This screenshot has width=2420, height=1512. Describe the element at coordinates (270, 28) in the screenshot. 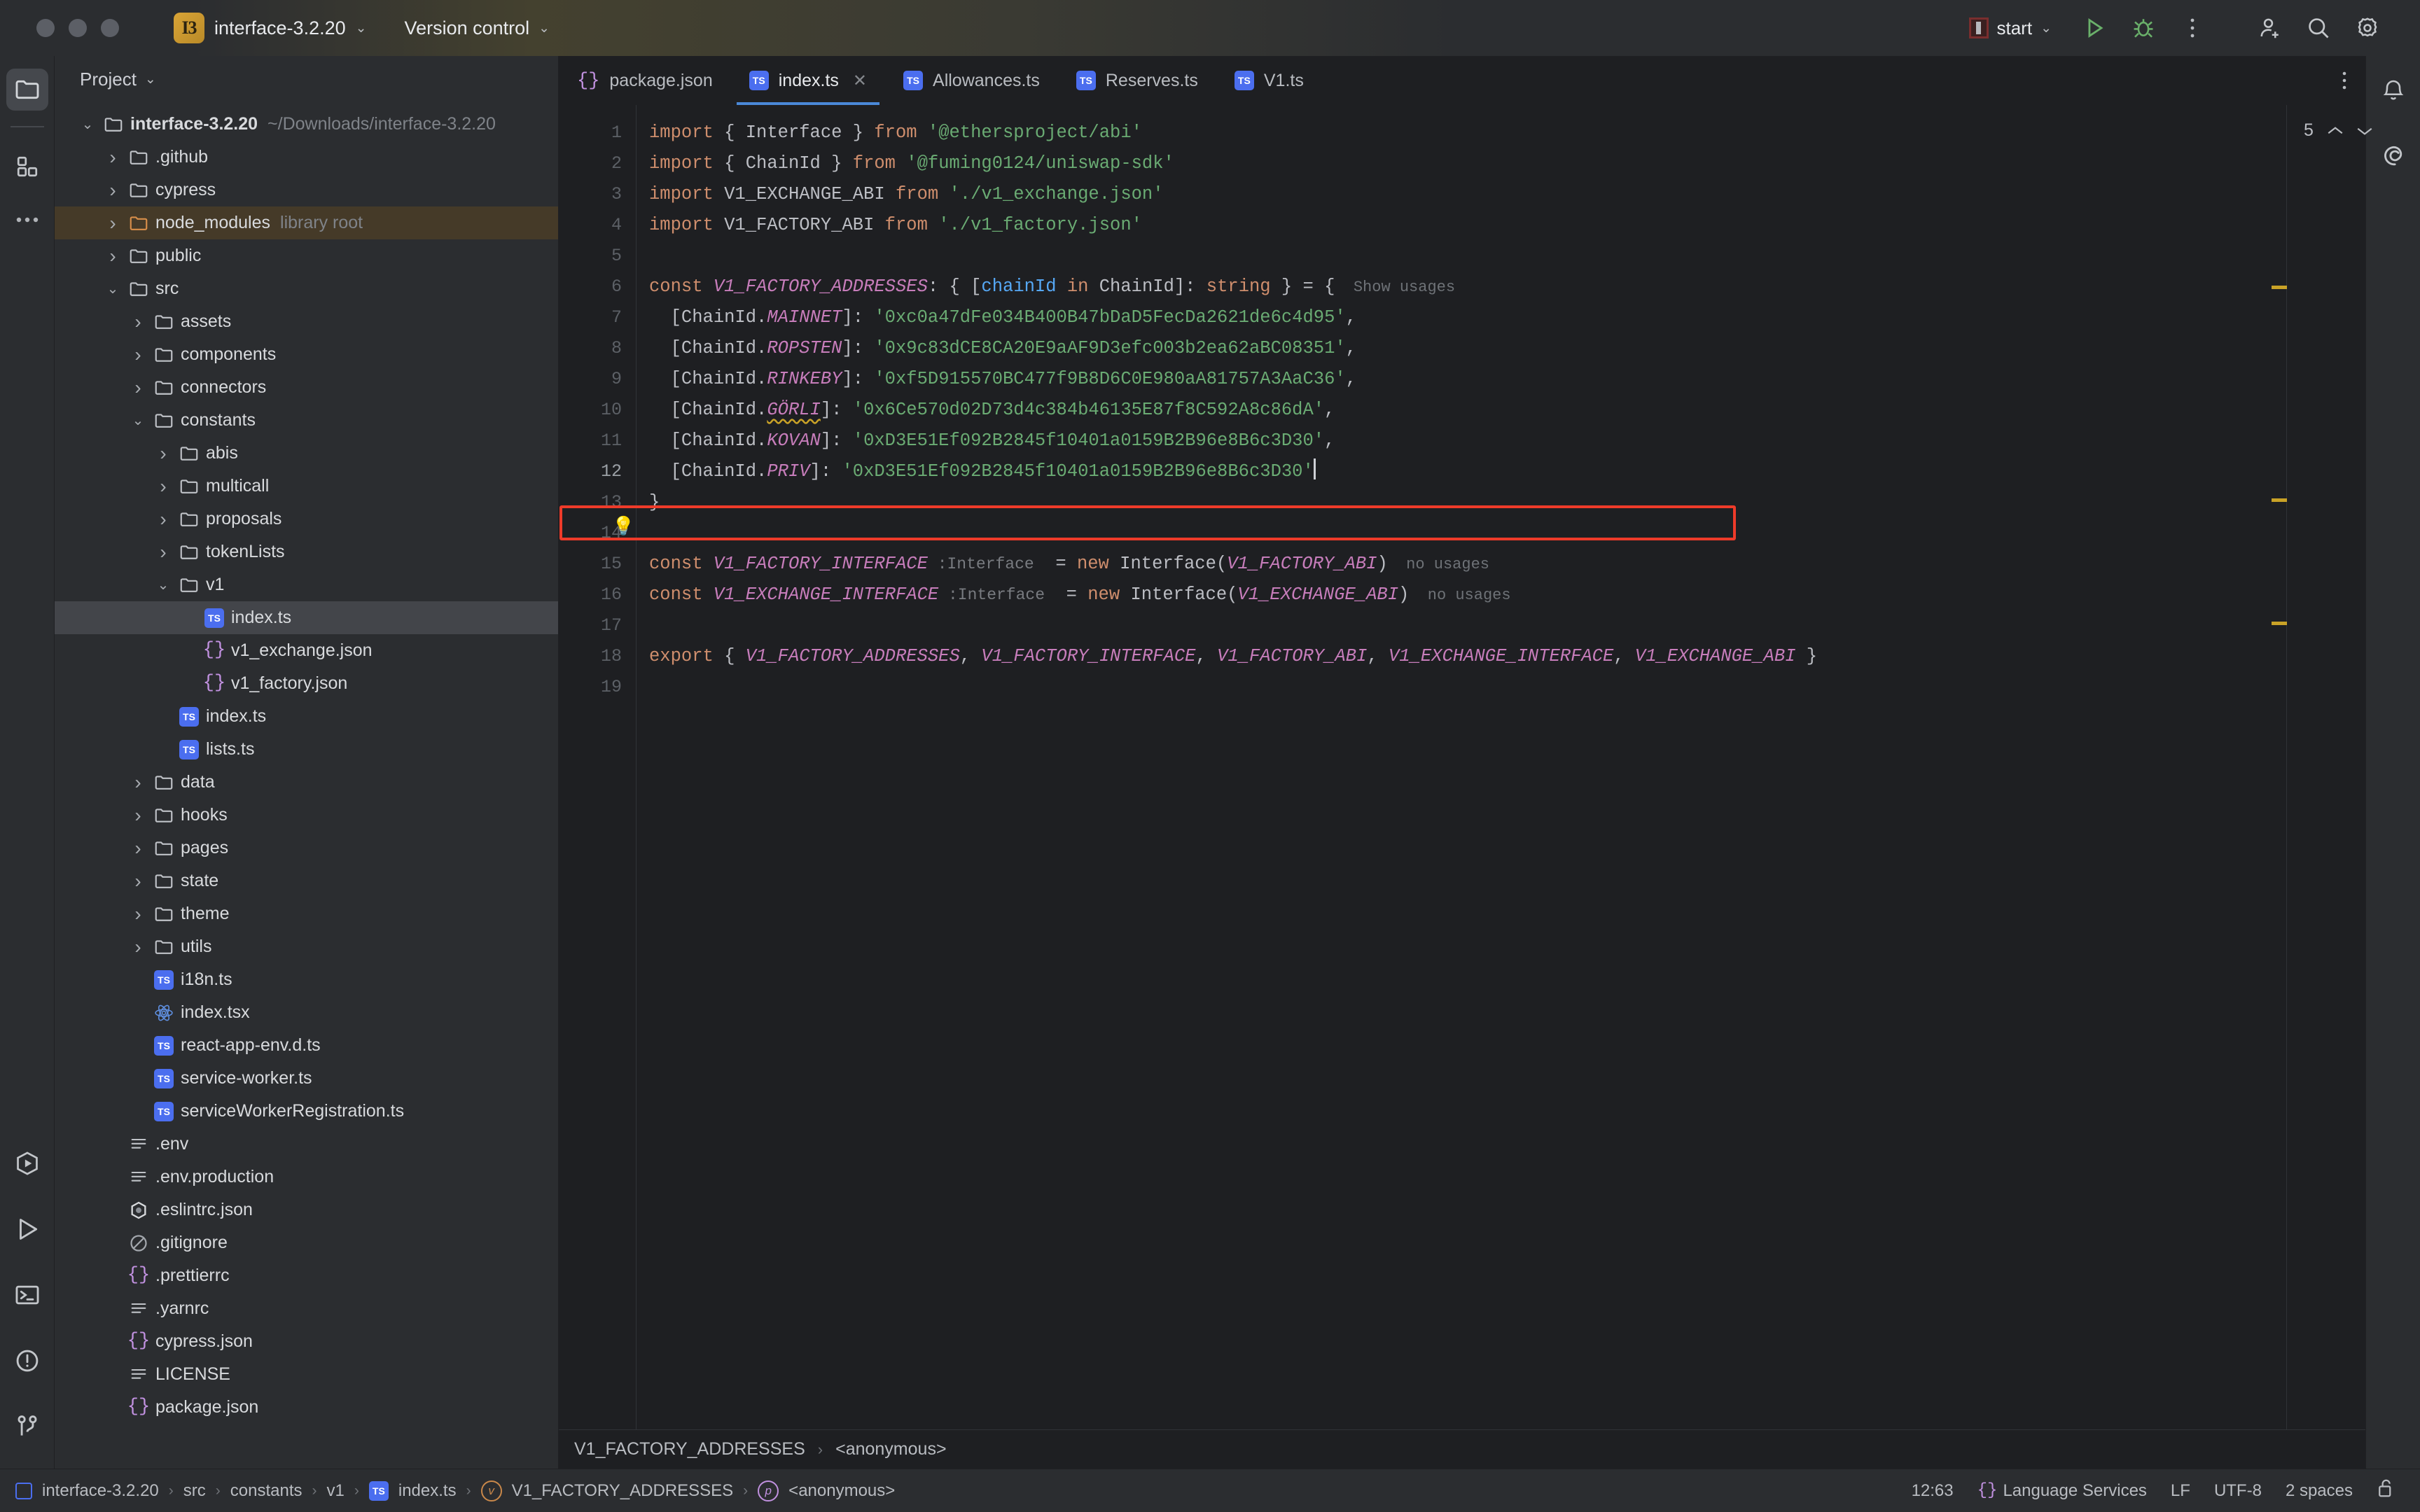

I see `project-selector: I3 interface-3.2.20 ⌄` at that location.